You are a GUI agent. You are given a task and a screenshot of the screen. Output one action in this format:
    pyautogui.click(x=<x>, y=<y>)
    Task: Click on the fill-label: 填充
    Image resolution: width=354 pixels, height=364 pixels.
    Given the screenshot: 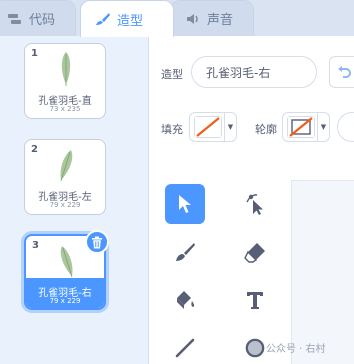 What is the action you would take?
    pyautogui.click(x=172, y=129)
    